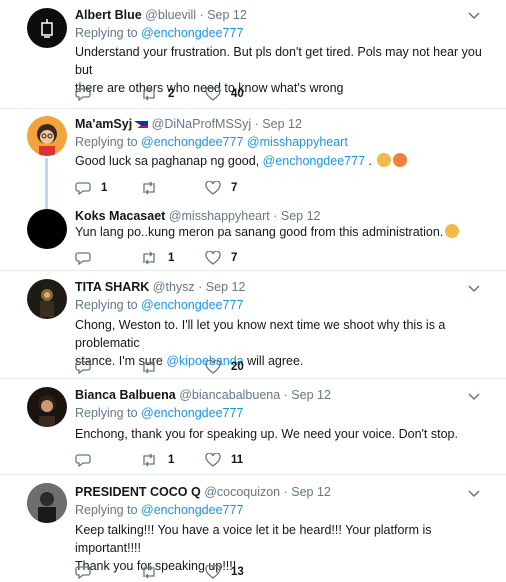 The height and width of the screenshot is (582, 506). Describe the element at coordinates (452, 231) in the screenshot. I see `grinning-face-icon` at that location.